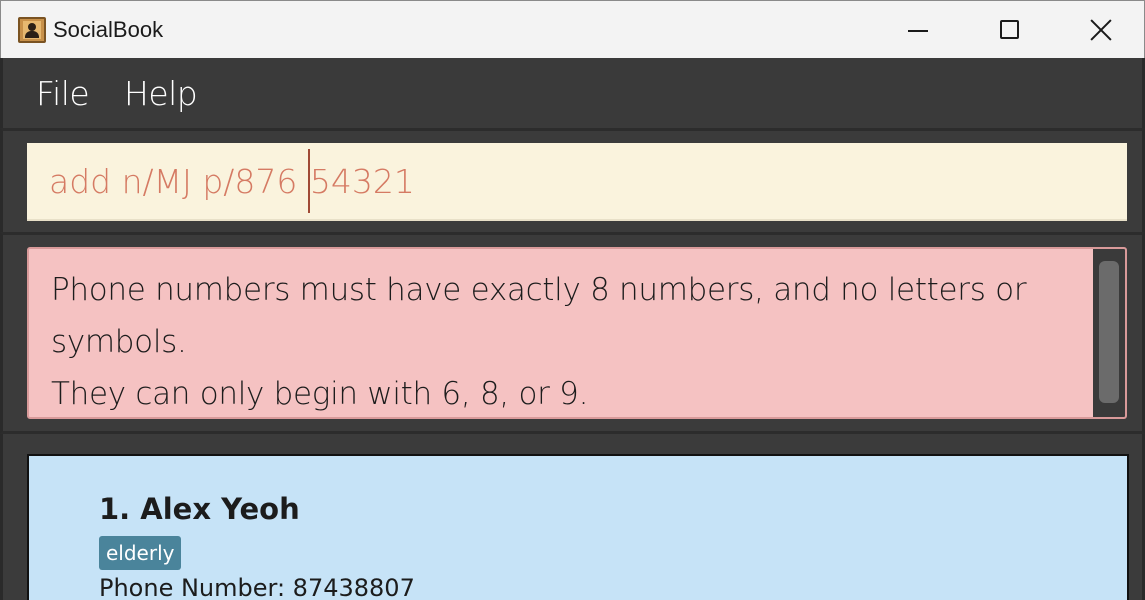  What do you see at coordinates (119, 342) in the screenshot?
I see `result-line: symbols.` at bounding box center [119, 342].